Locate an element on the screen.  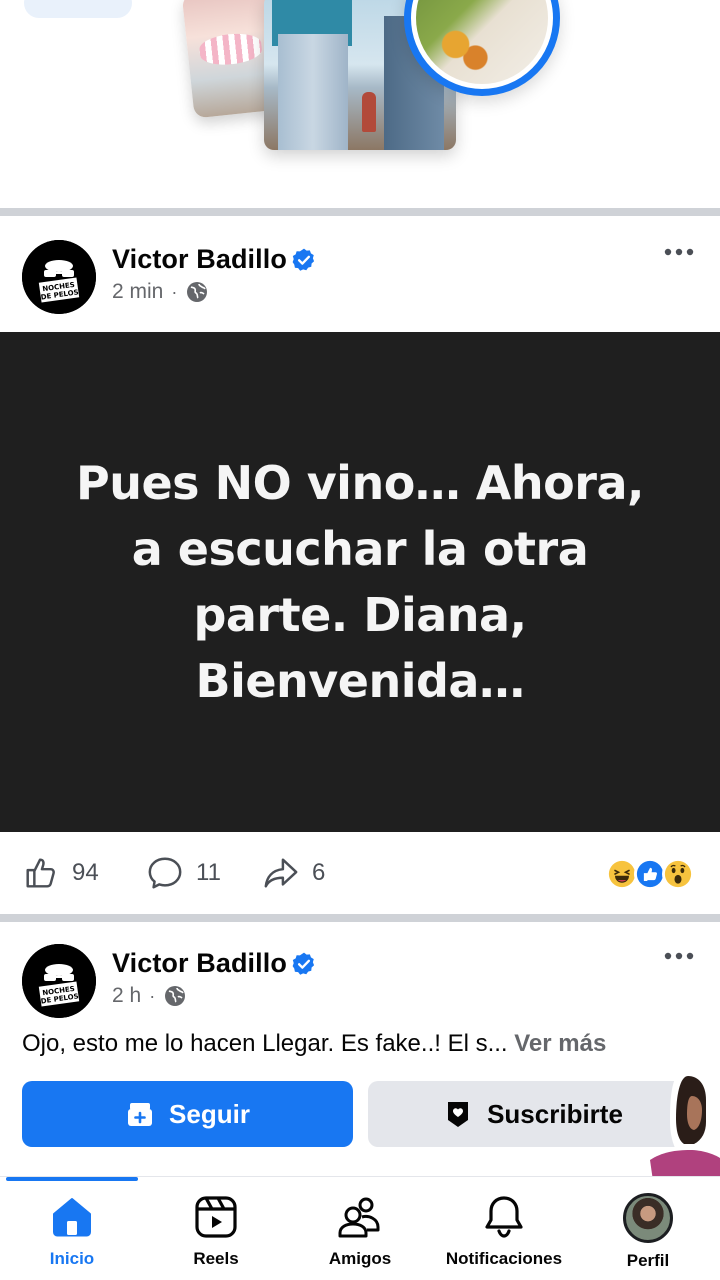
comment-icon is located at coordinates (165, 873).